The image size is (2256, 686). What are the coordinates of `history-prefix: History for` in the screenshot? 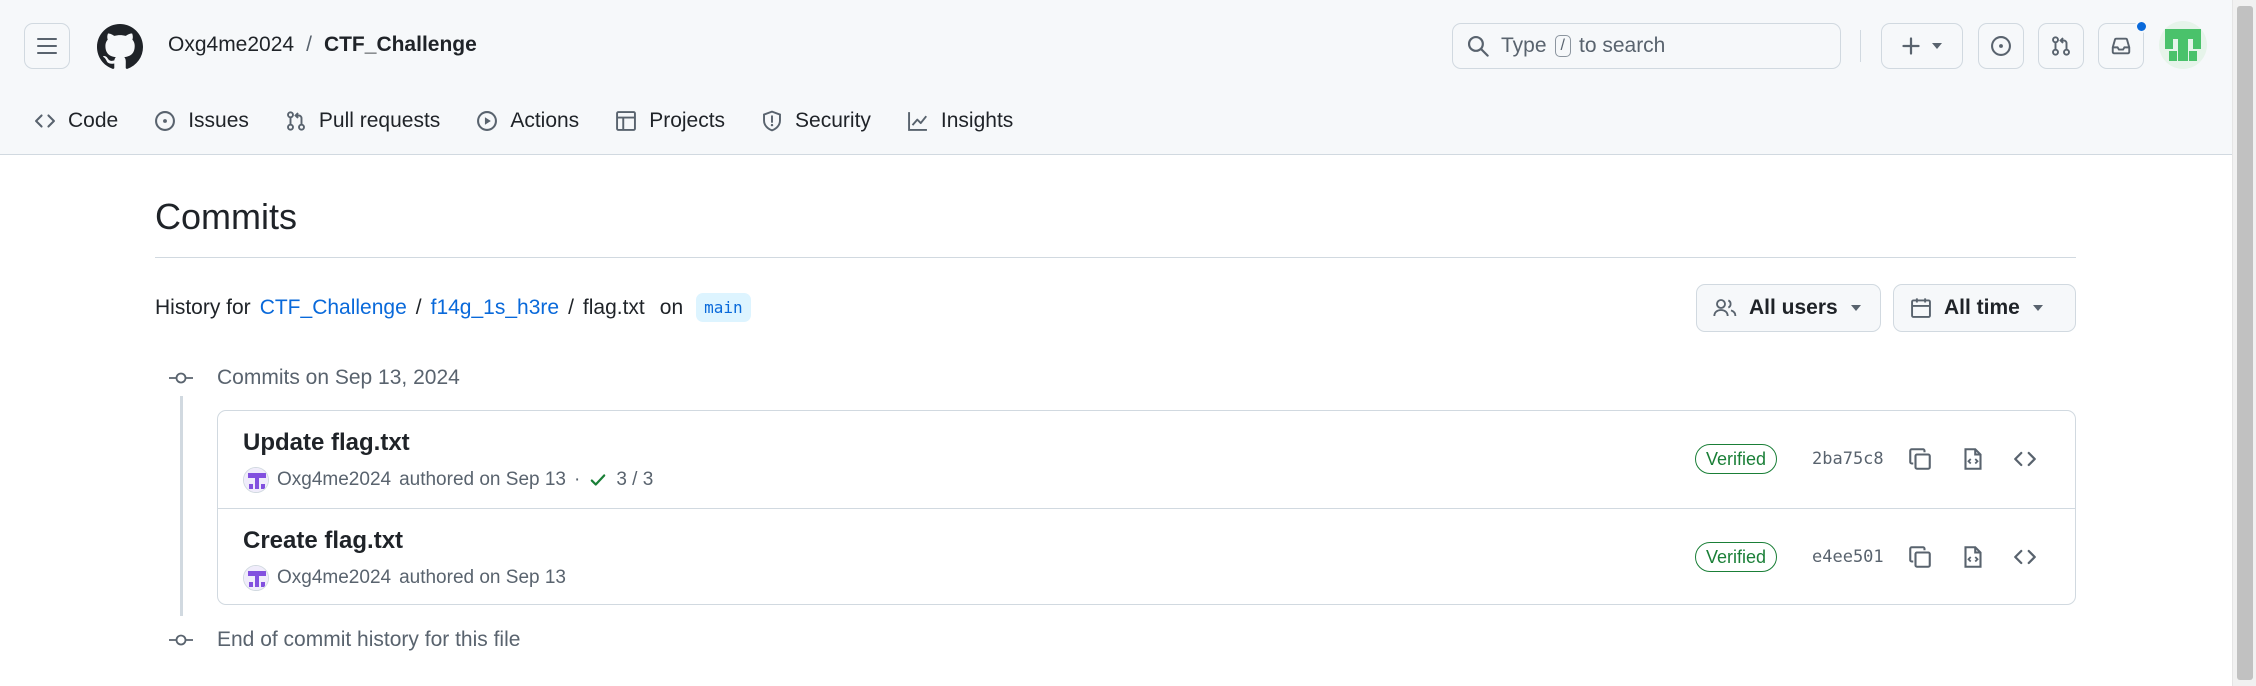 It's located at (203, 307).